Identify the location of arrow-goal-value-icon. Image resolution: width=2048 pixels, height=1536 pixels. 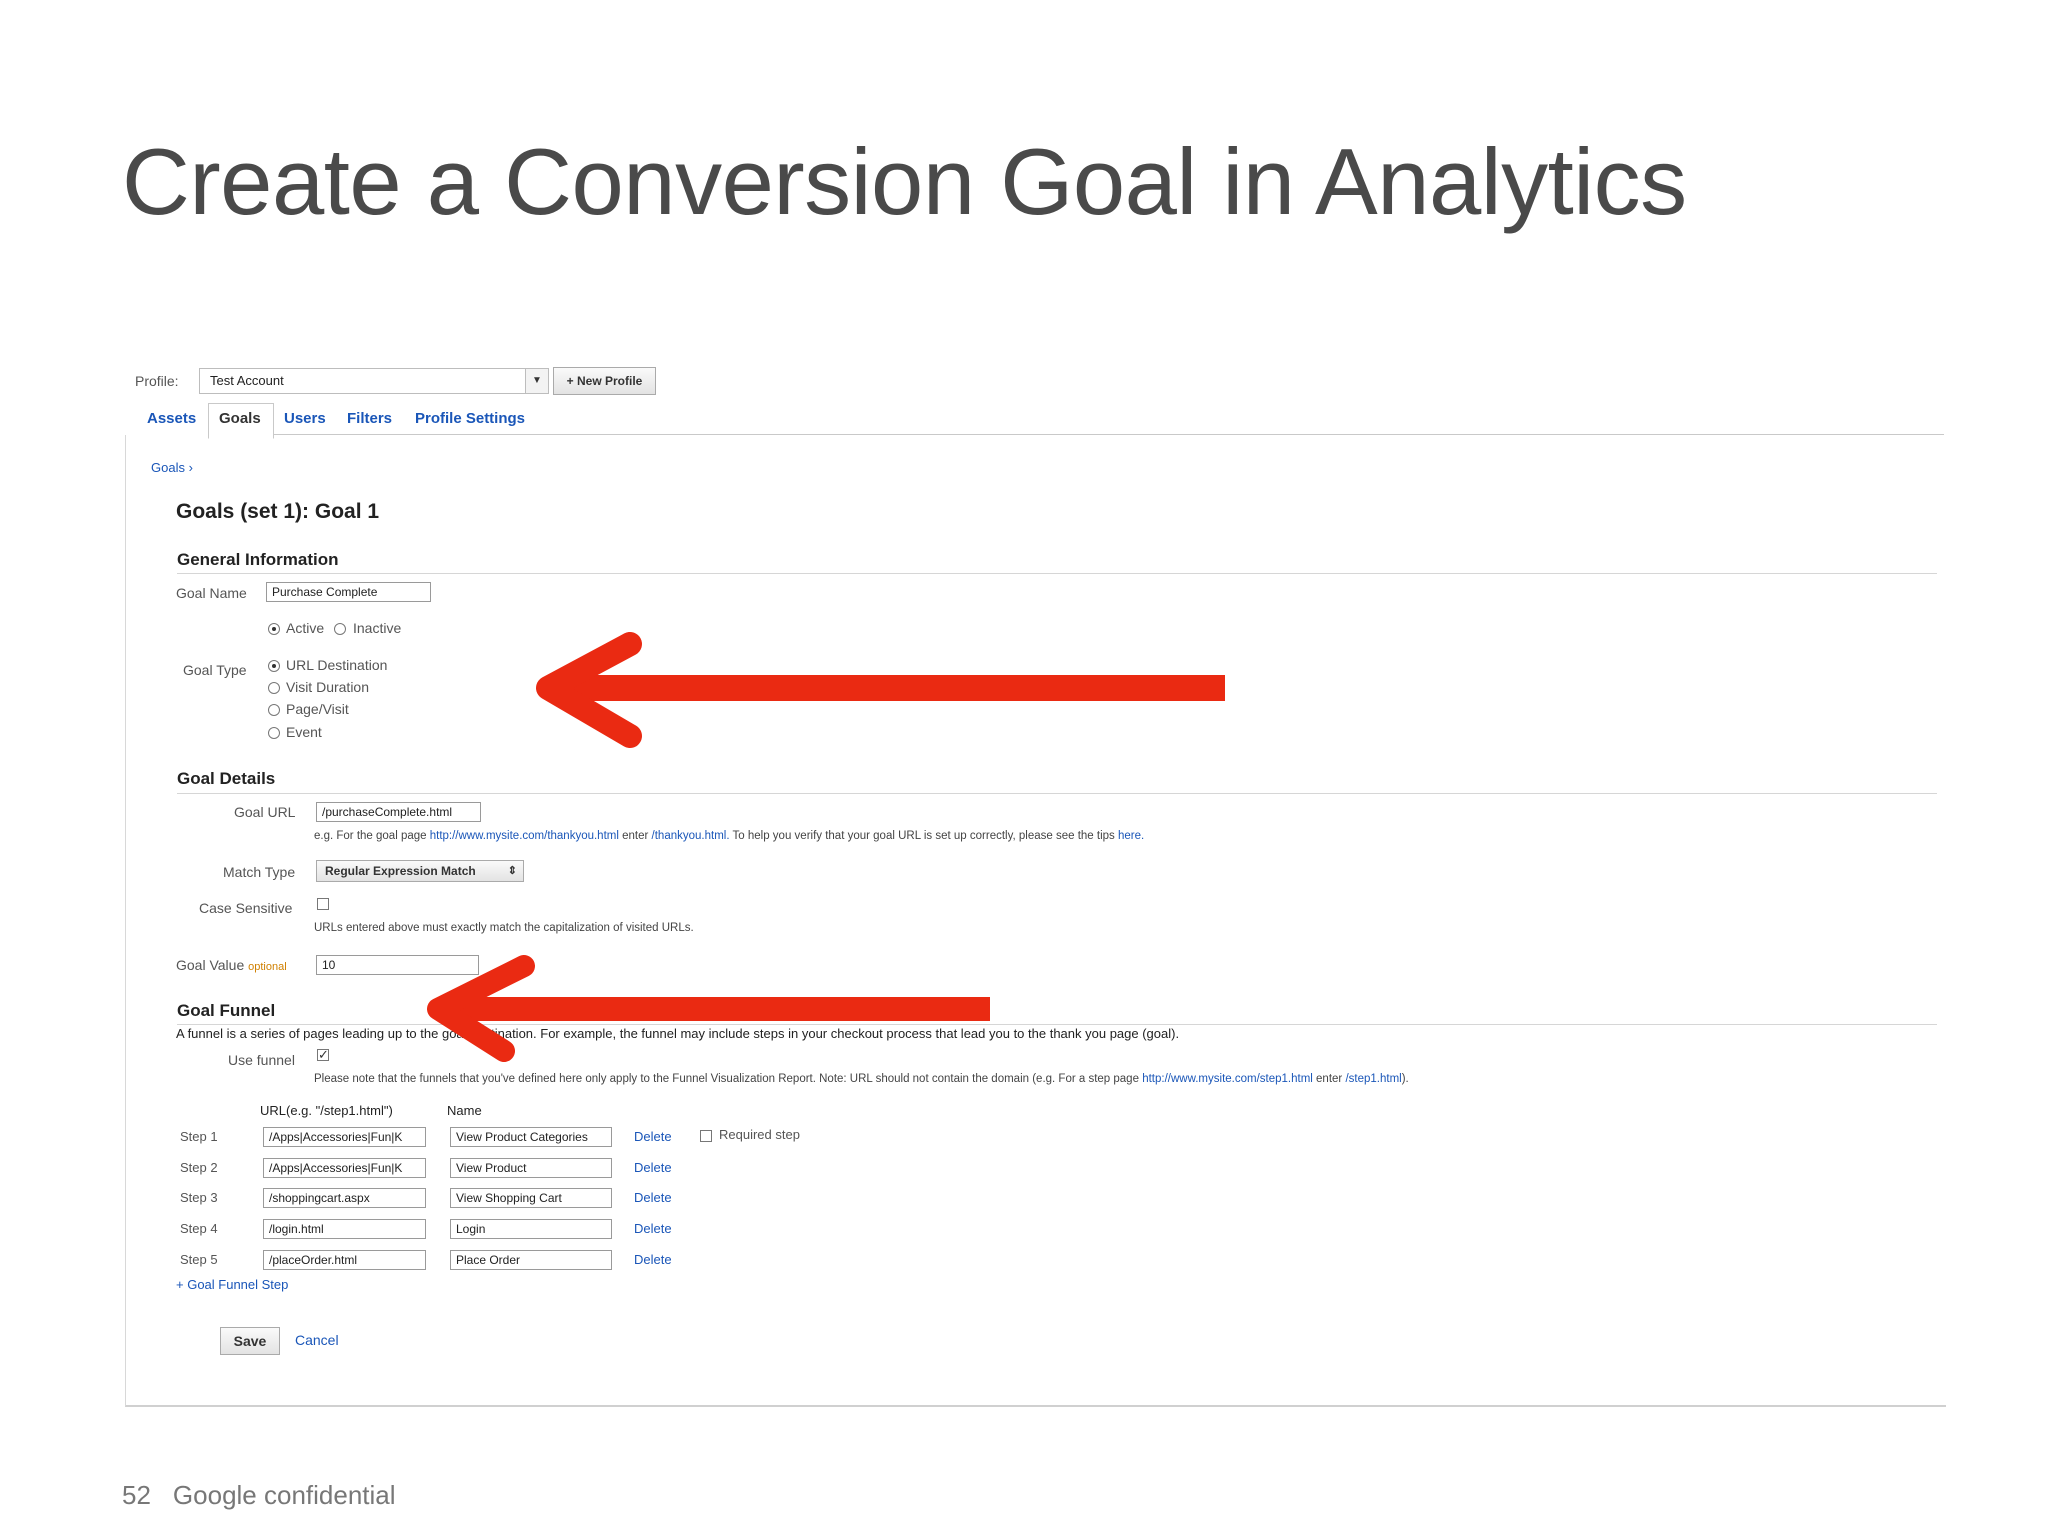
(708, 1008).